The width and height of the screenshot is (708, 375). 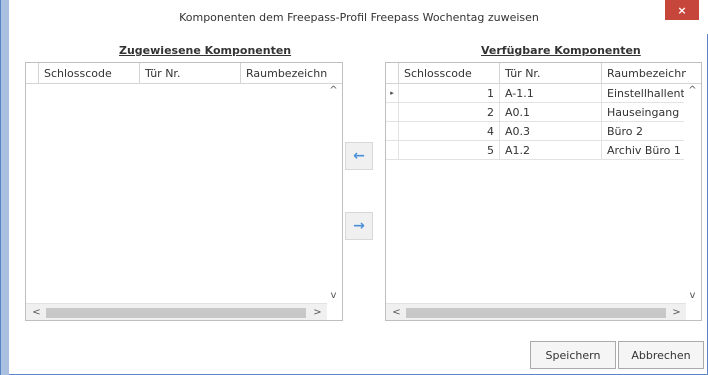 What do you see at coordinates (644, 93) in the screenshot?
I see `cell-raumbezeichnung: Einstellhallentor S` at bounding box center [644, 93].